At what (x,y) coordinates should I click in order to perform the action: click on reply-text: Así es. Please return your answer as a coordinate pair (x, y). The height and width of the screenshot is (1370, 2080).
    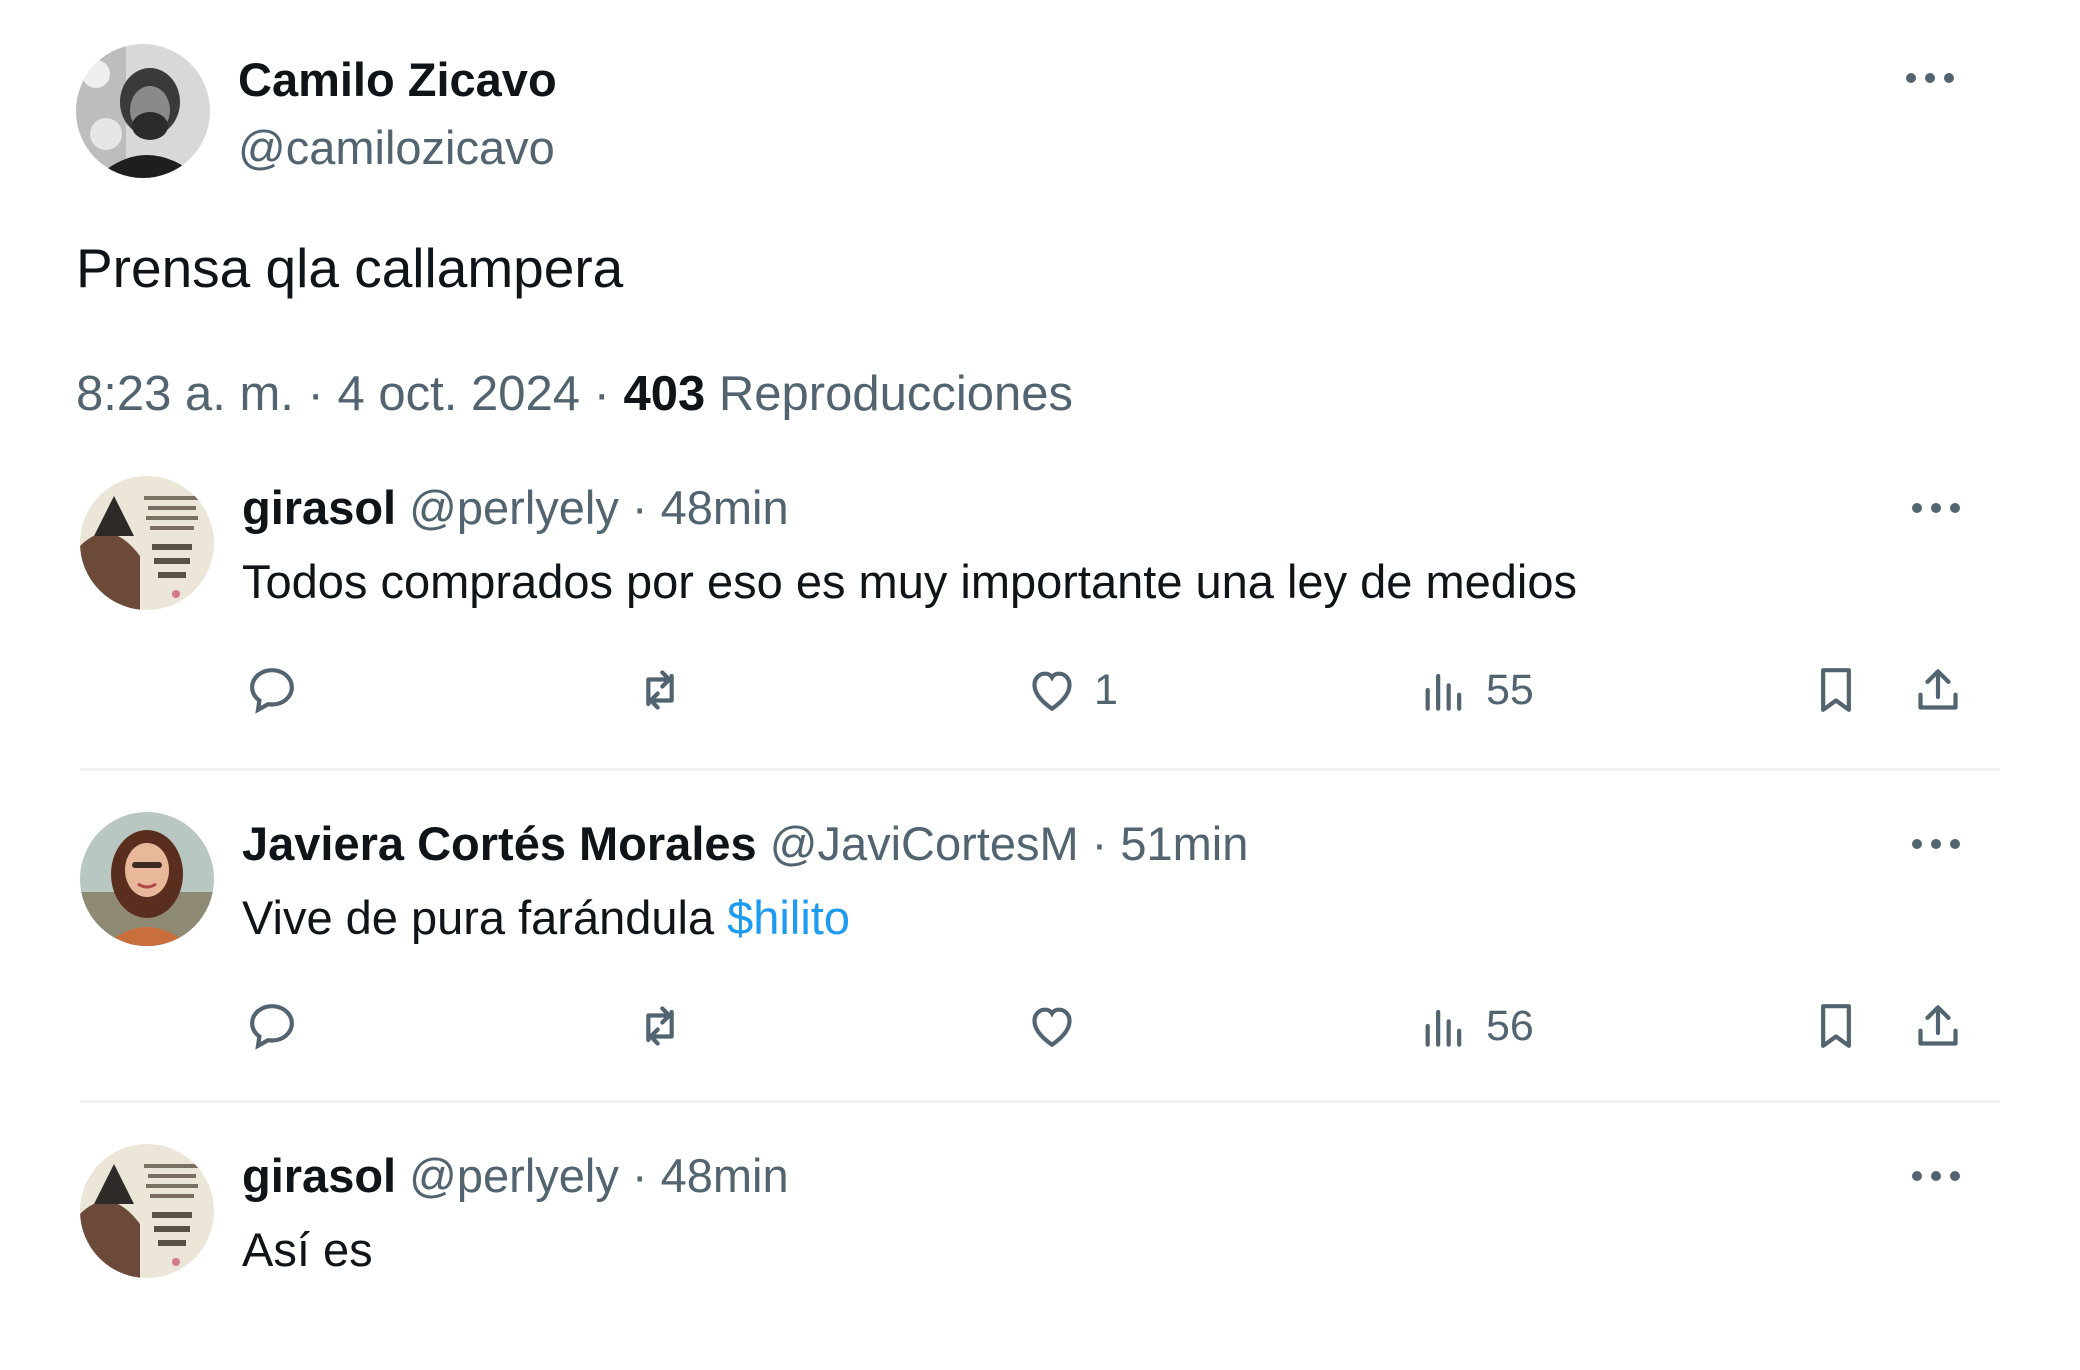
    Looking at the image, I should click on (307, 1250).